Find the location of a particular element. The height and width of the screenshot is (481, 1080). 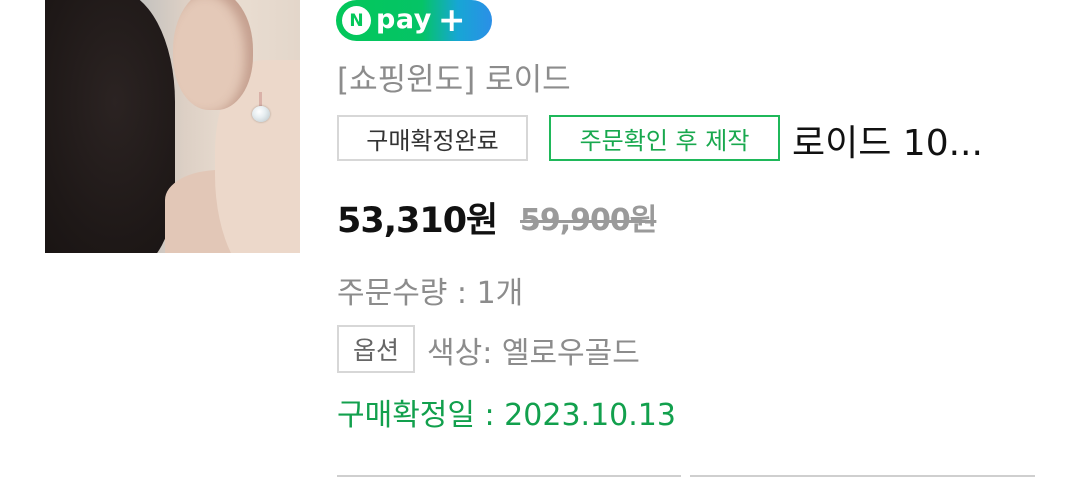

earring-gem is located at coordinates (261, 114).